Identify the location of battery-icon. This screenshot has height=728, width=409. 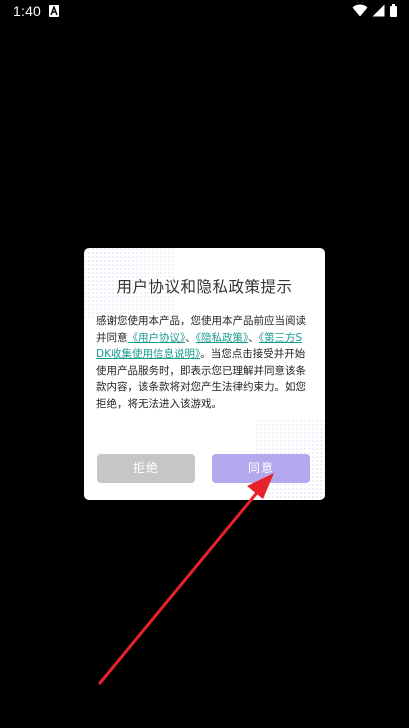
(393, 10).